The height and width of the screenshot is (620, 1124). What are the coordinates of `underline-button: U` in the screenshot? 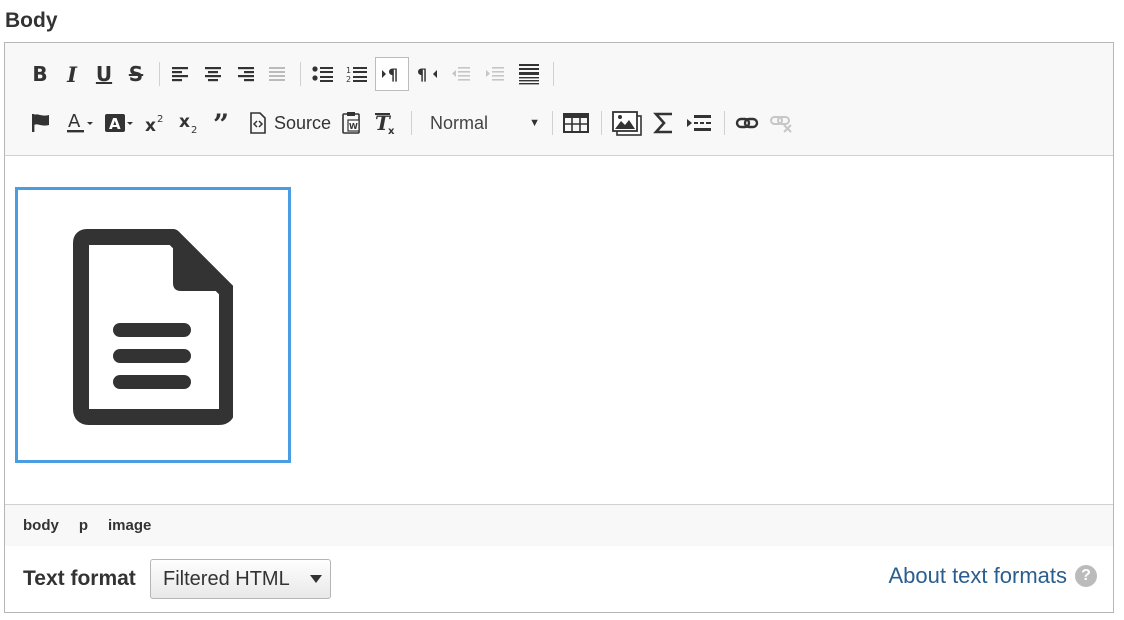 It's located at (104, 74).